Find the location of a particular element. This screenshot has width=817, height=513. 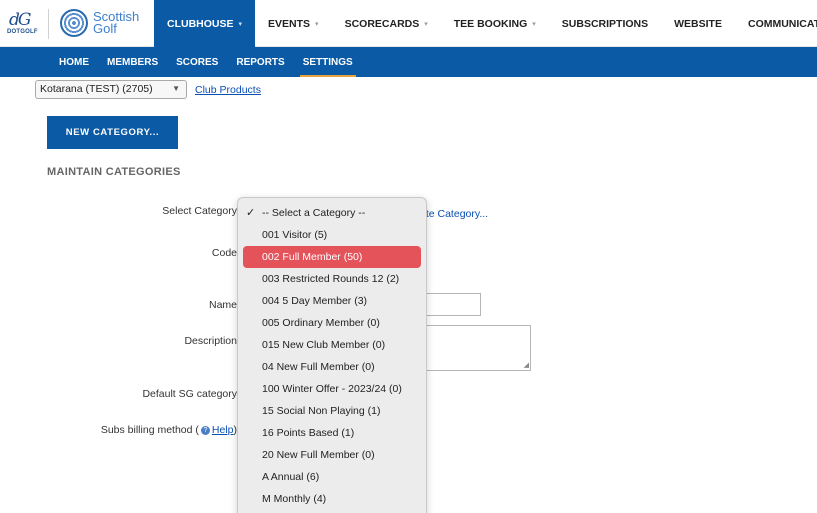

club-products-link: Club Products is located at coordinates (228, 90).